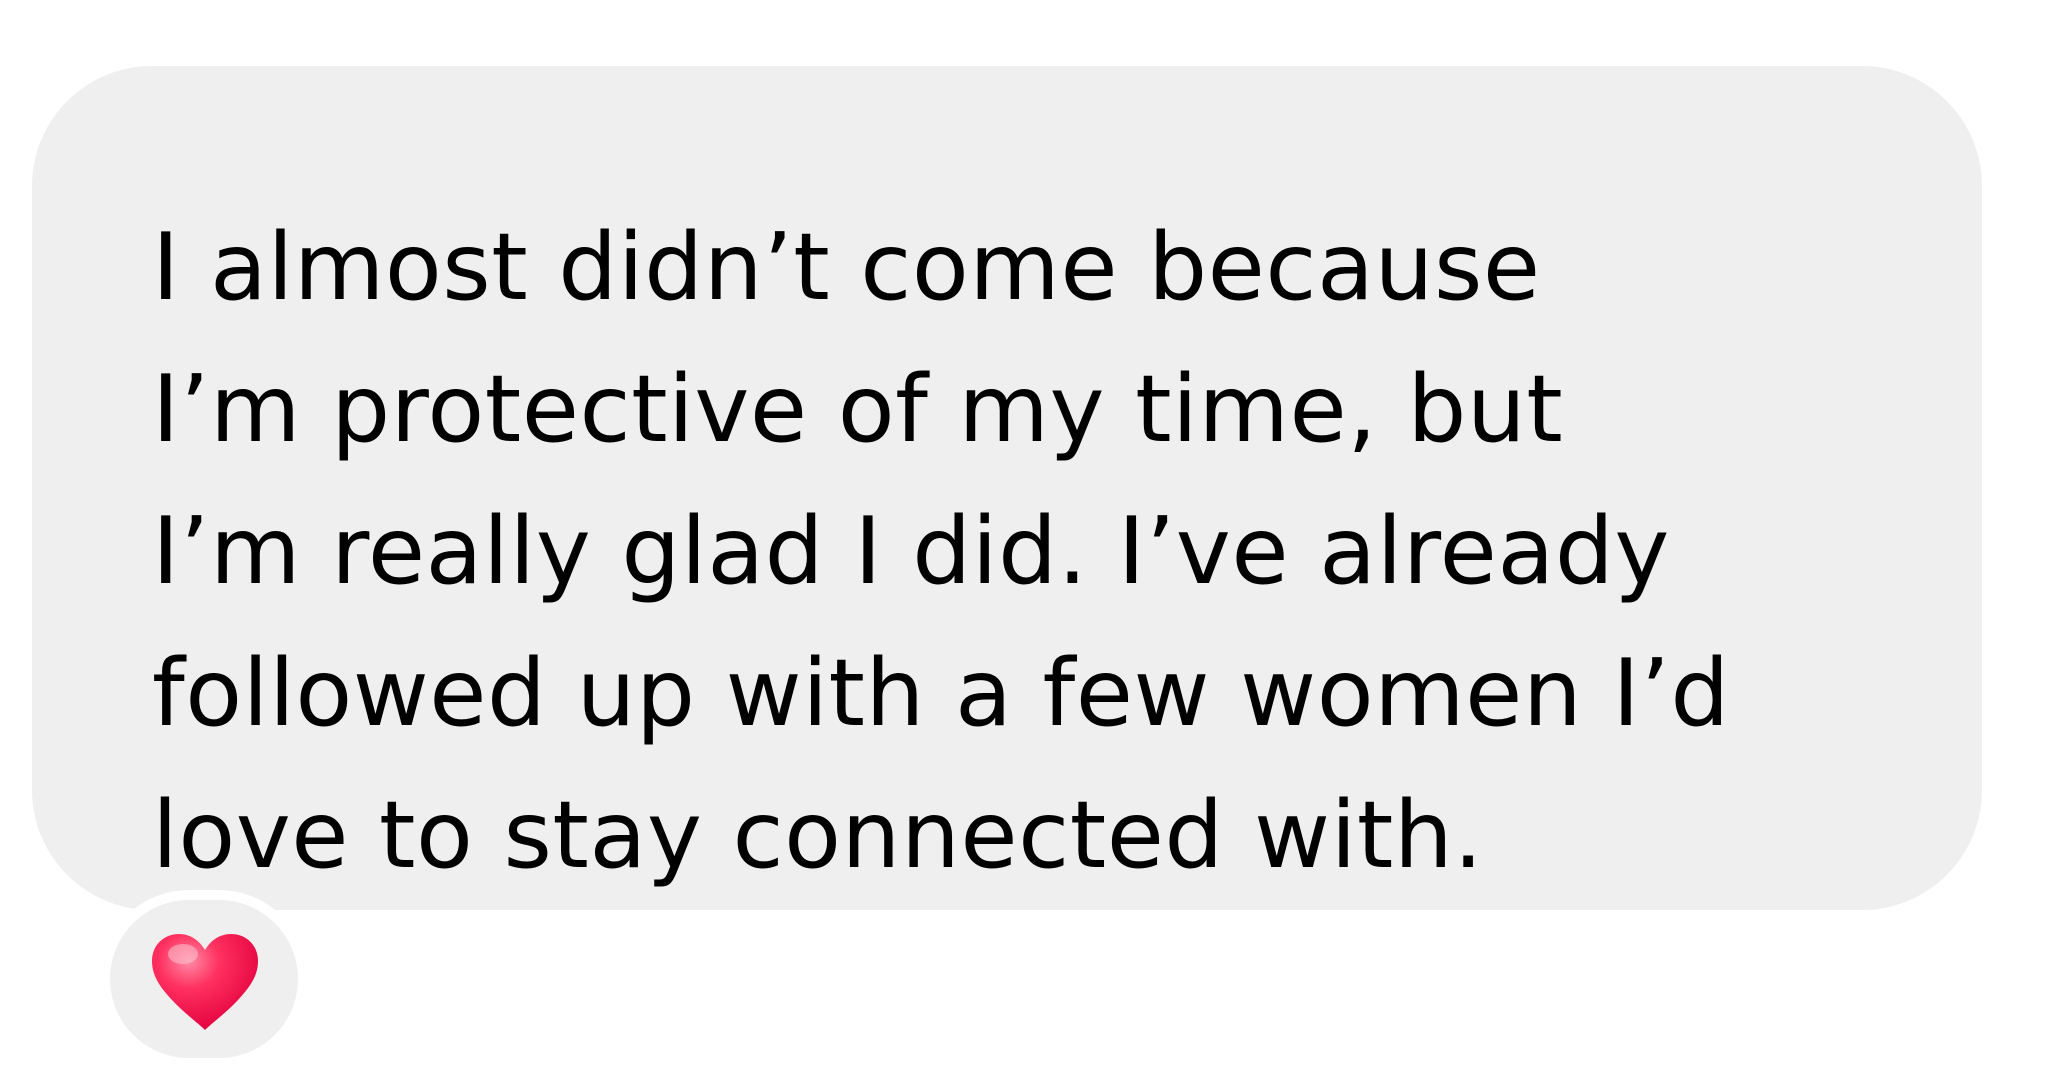  What do you see at coordinates (205, 982) in the screenshot?
I see `heart-icon` at bounding box center [205, 982].